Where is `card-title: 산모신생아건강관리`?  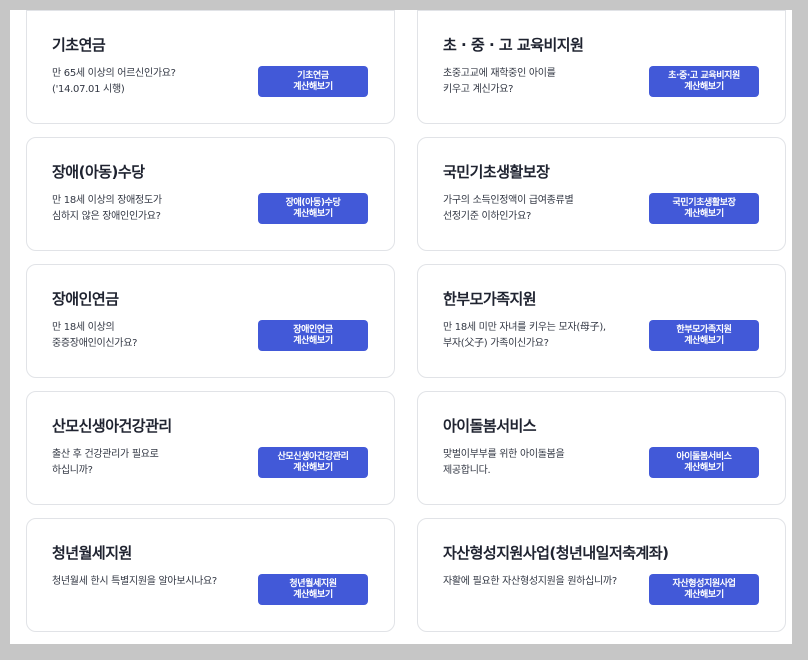
card-title: 산모신생아건강관리 is located at coordinates (112, 426).